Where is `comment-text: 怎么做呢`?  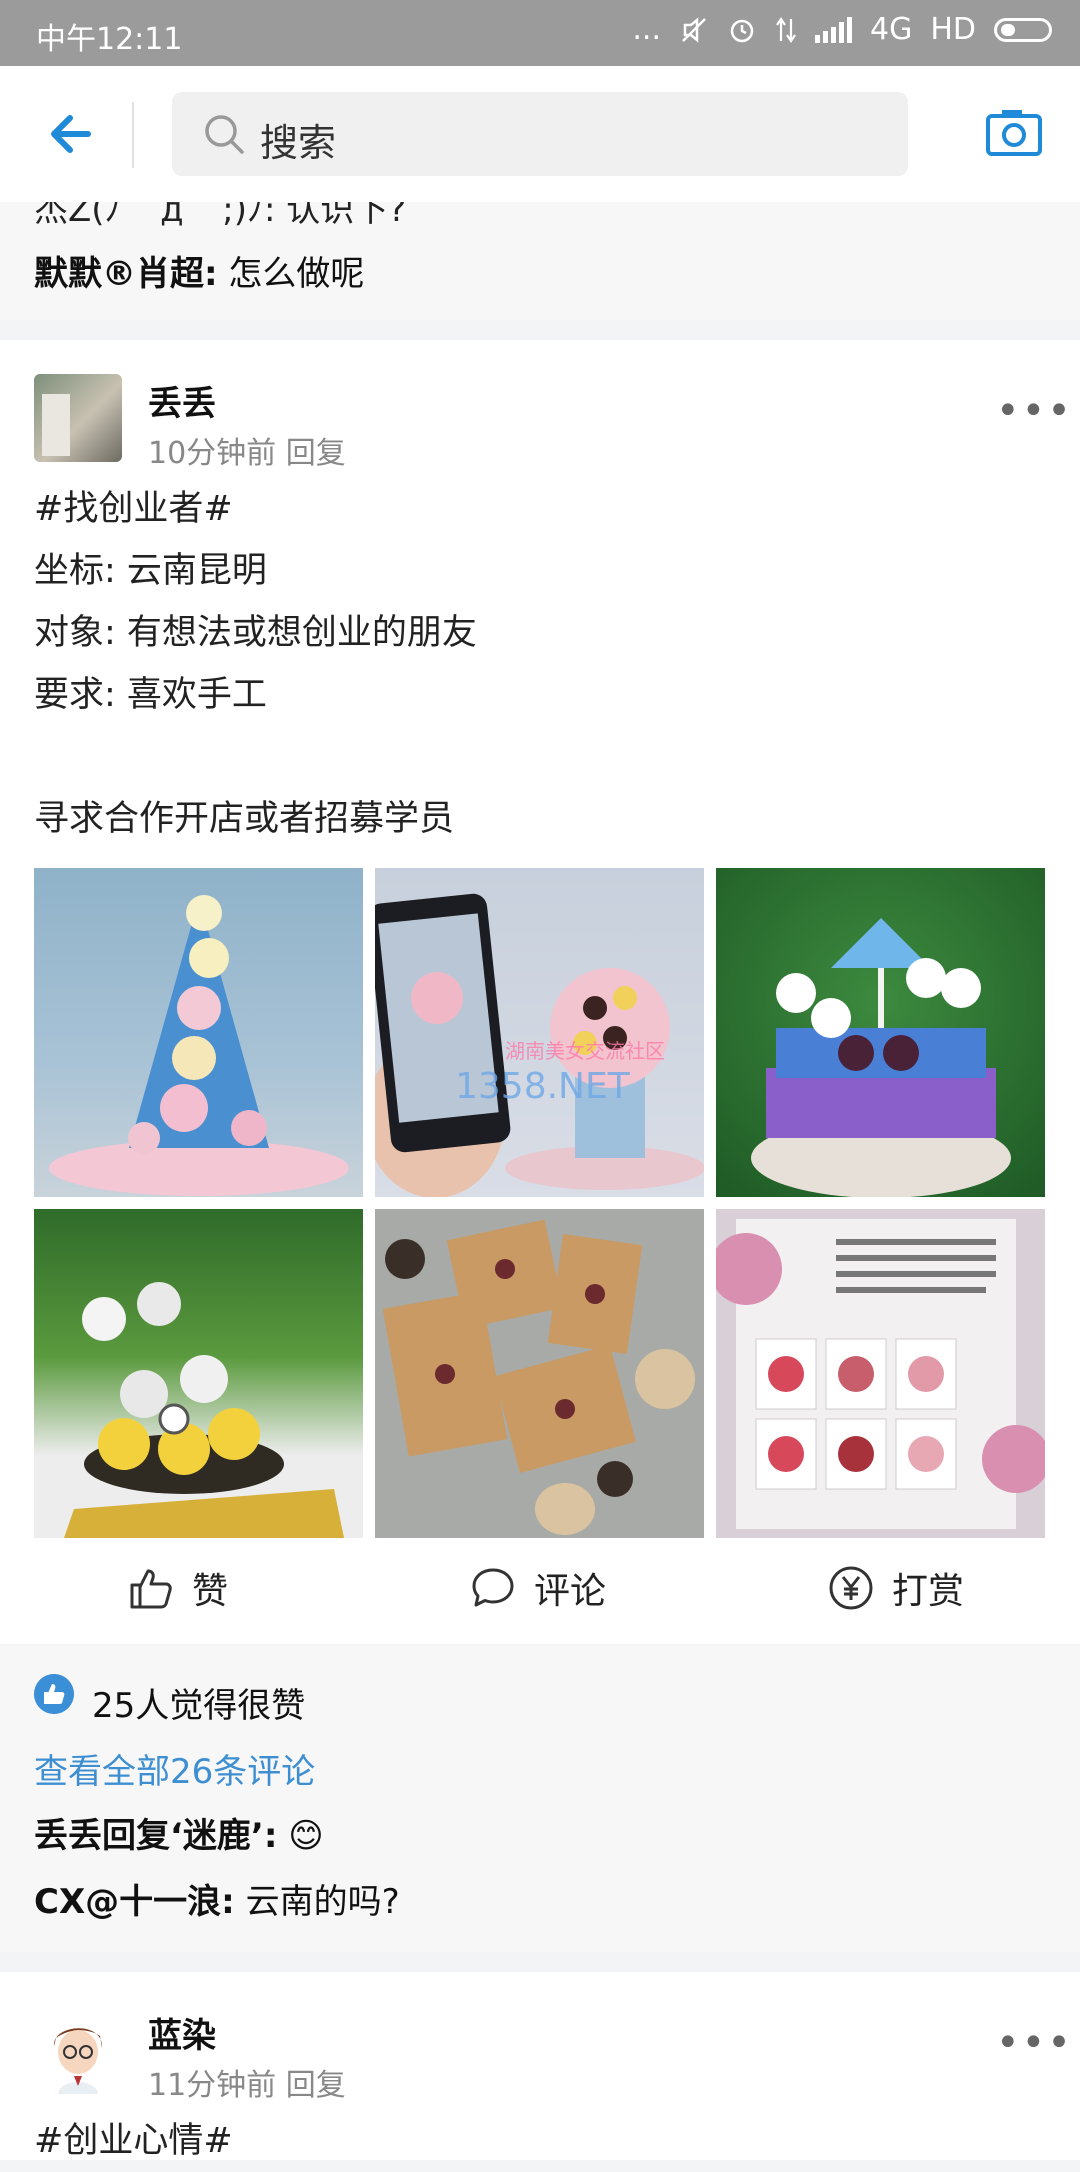 comment-text: 怎么做呢 is located at coordinates (296, 274).